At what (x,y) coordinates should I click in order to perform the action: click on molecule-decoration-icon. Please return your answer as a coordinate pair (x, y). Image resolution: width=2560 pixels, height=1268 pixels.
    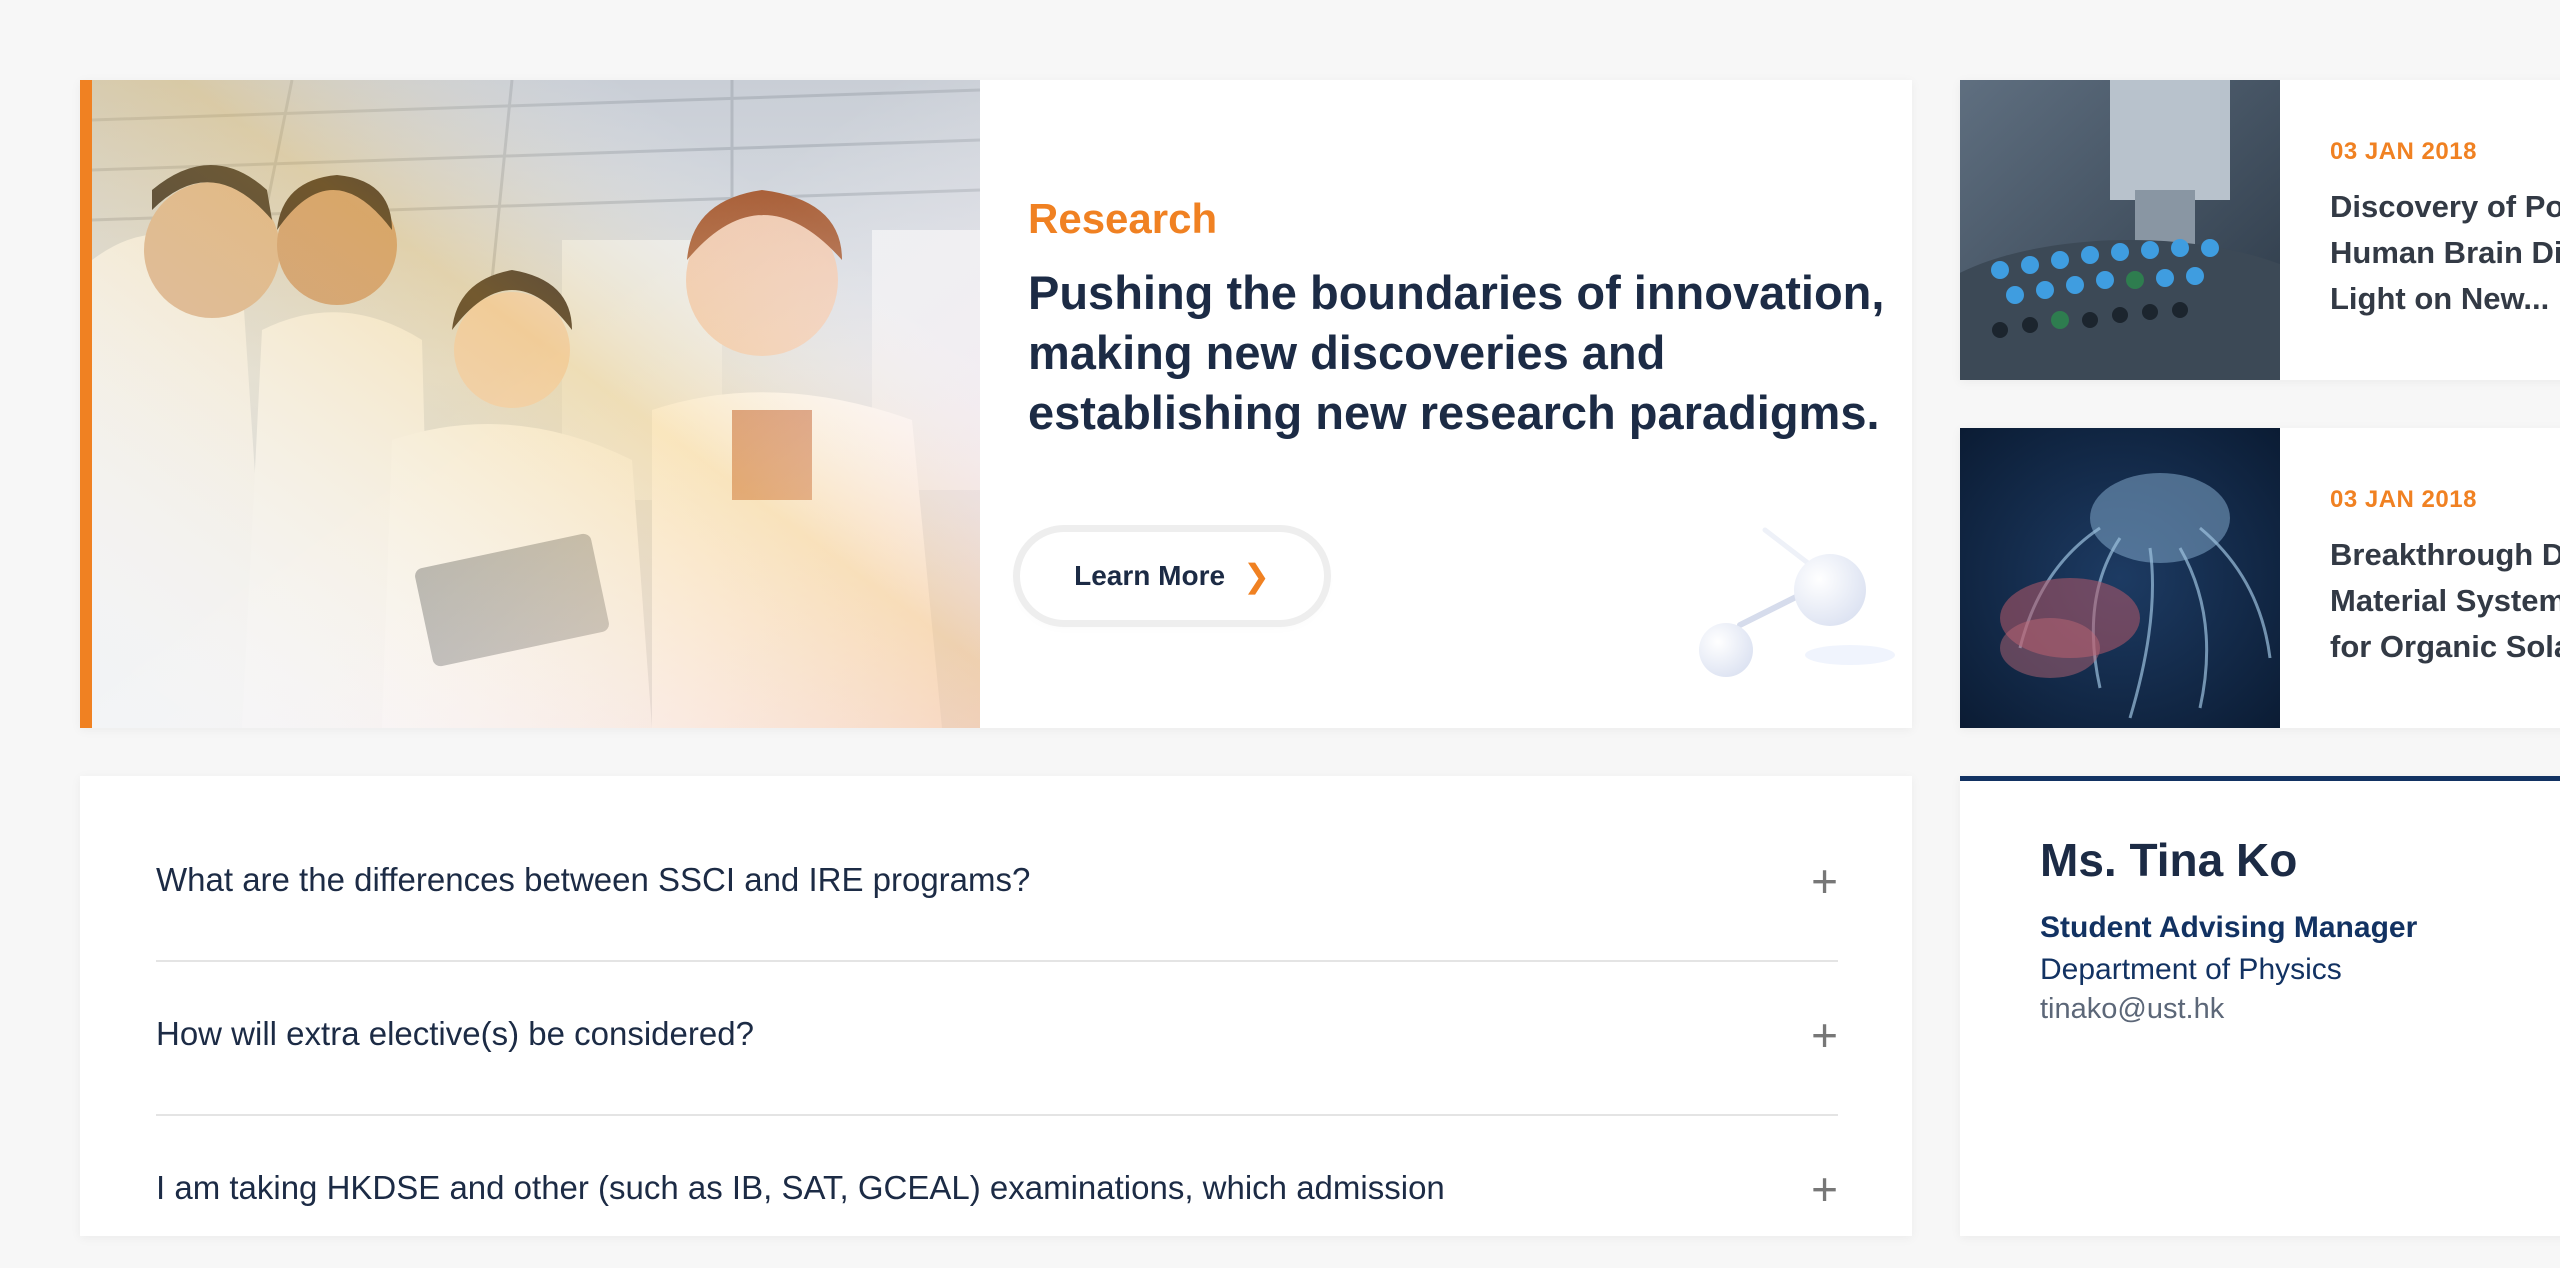
    Looking at the image, I should click on (1797, 602).